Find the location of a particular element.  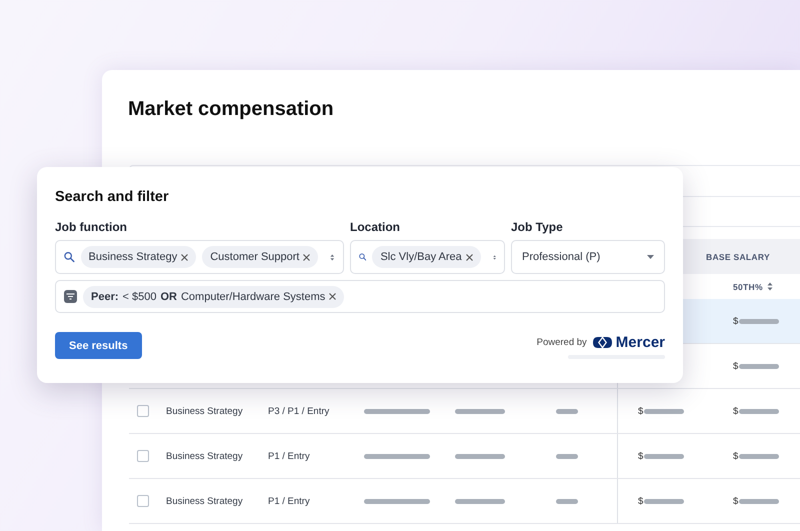

peer-filter-field: Peer: < $500 OR Computer/Hardware Systems is located at coordinates (360, 296).